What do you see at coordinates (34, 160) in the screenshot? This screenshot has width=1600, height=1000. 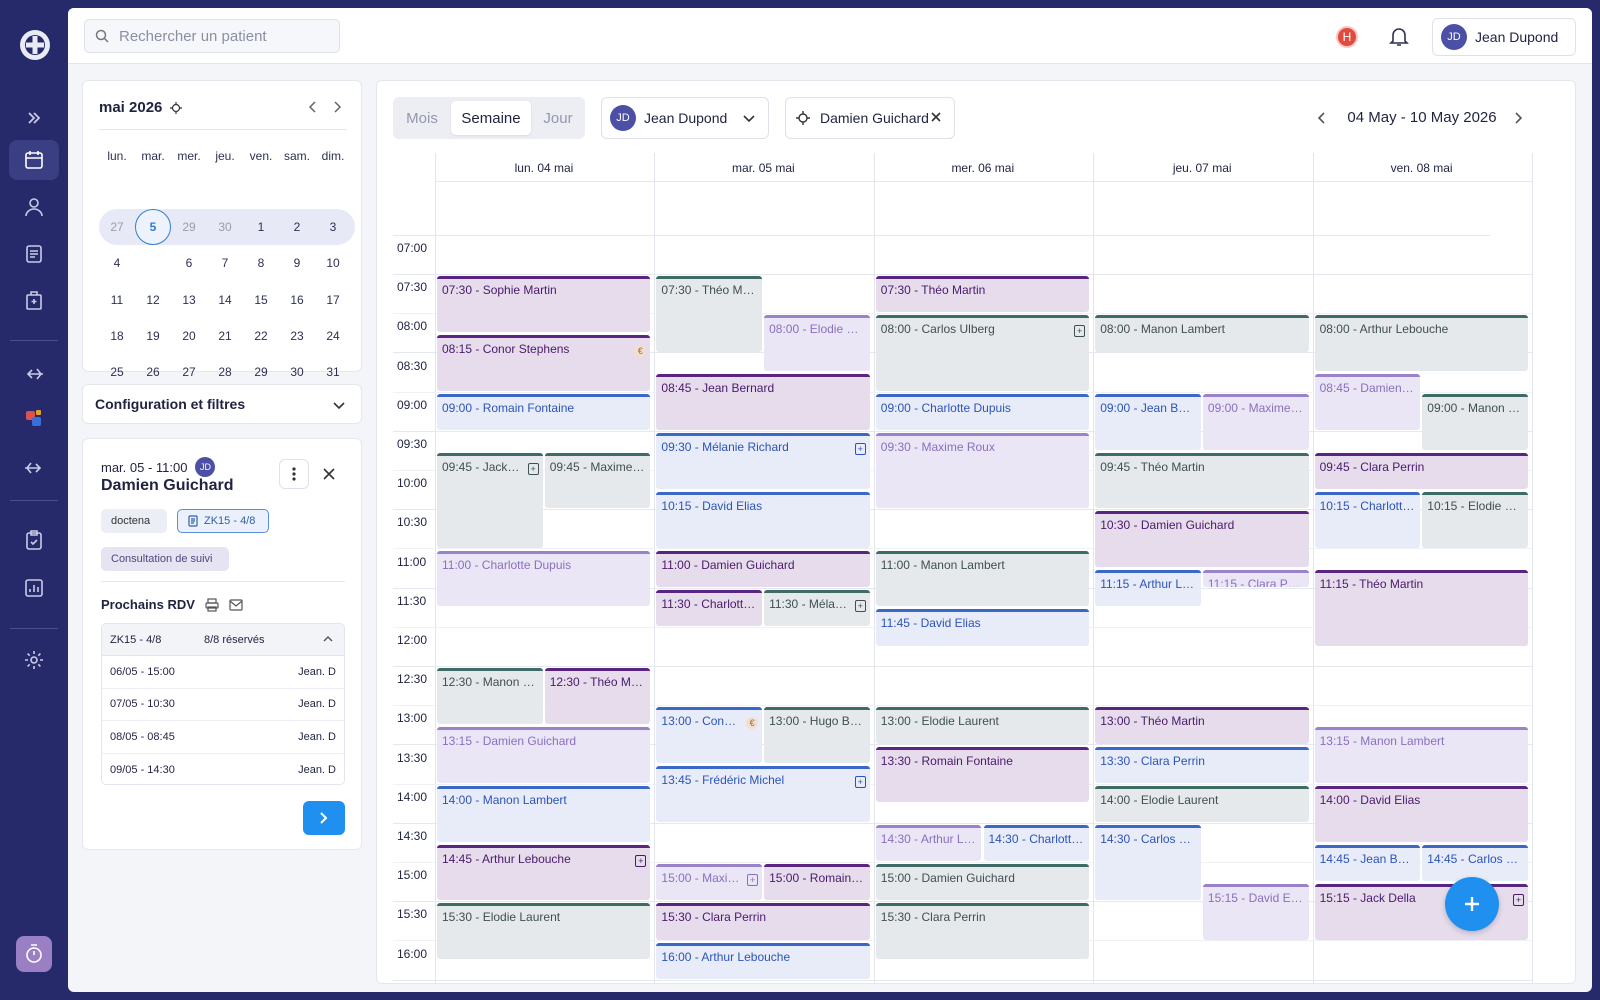 I see `calendar-icon` at bounding box center [34, 160].